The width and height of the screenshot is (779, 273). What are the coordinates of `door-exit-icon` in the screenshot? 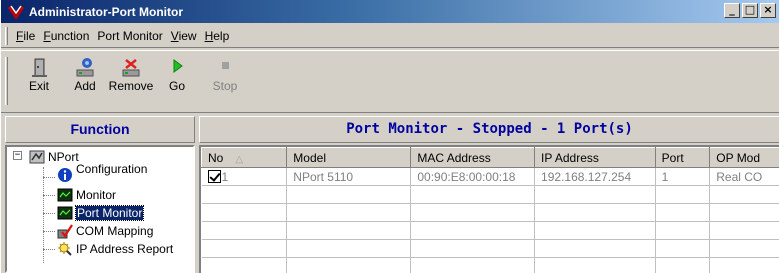 It's located at (39, 68).